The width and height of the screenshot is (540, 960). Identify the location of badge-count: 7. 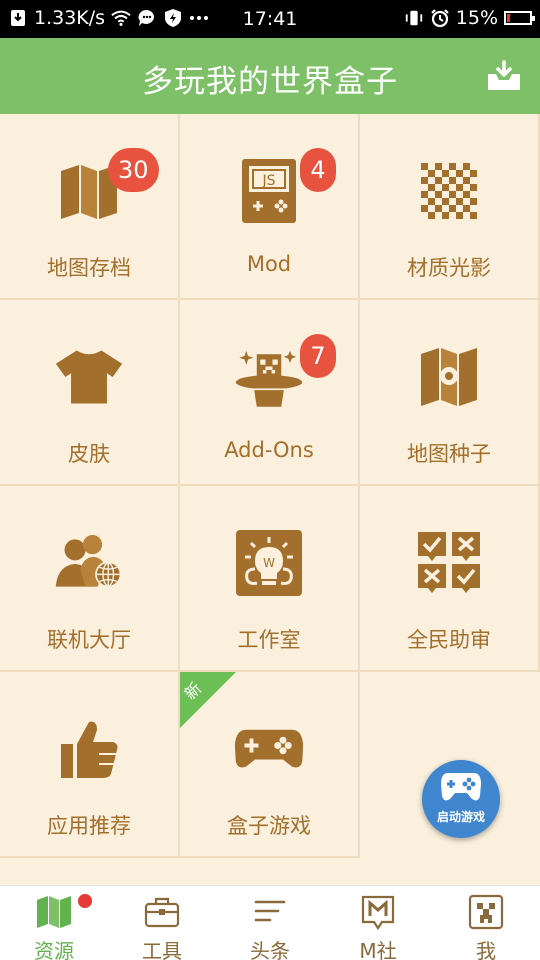
(318, 356).